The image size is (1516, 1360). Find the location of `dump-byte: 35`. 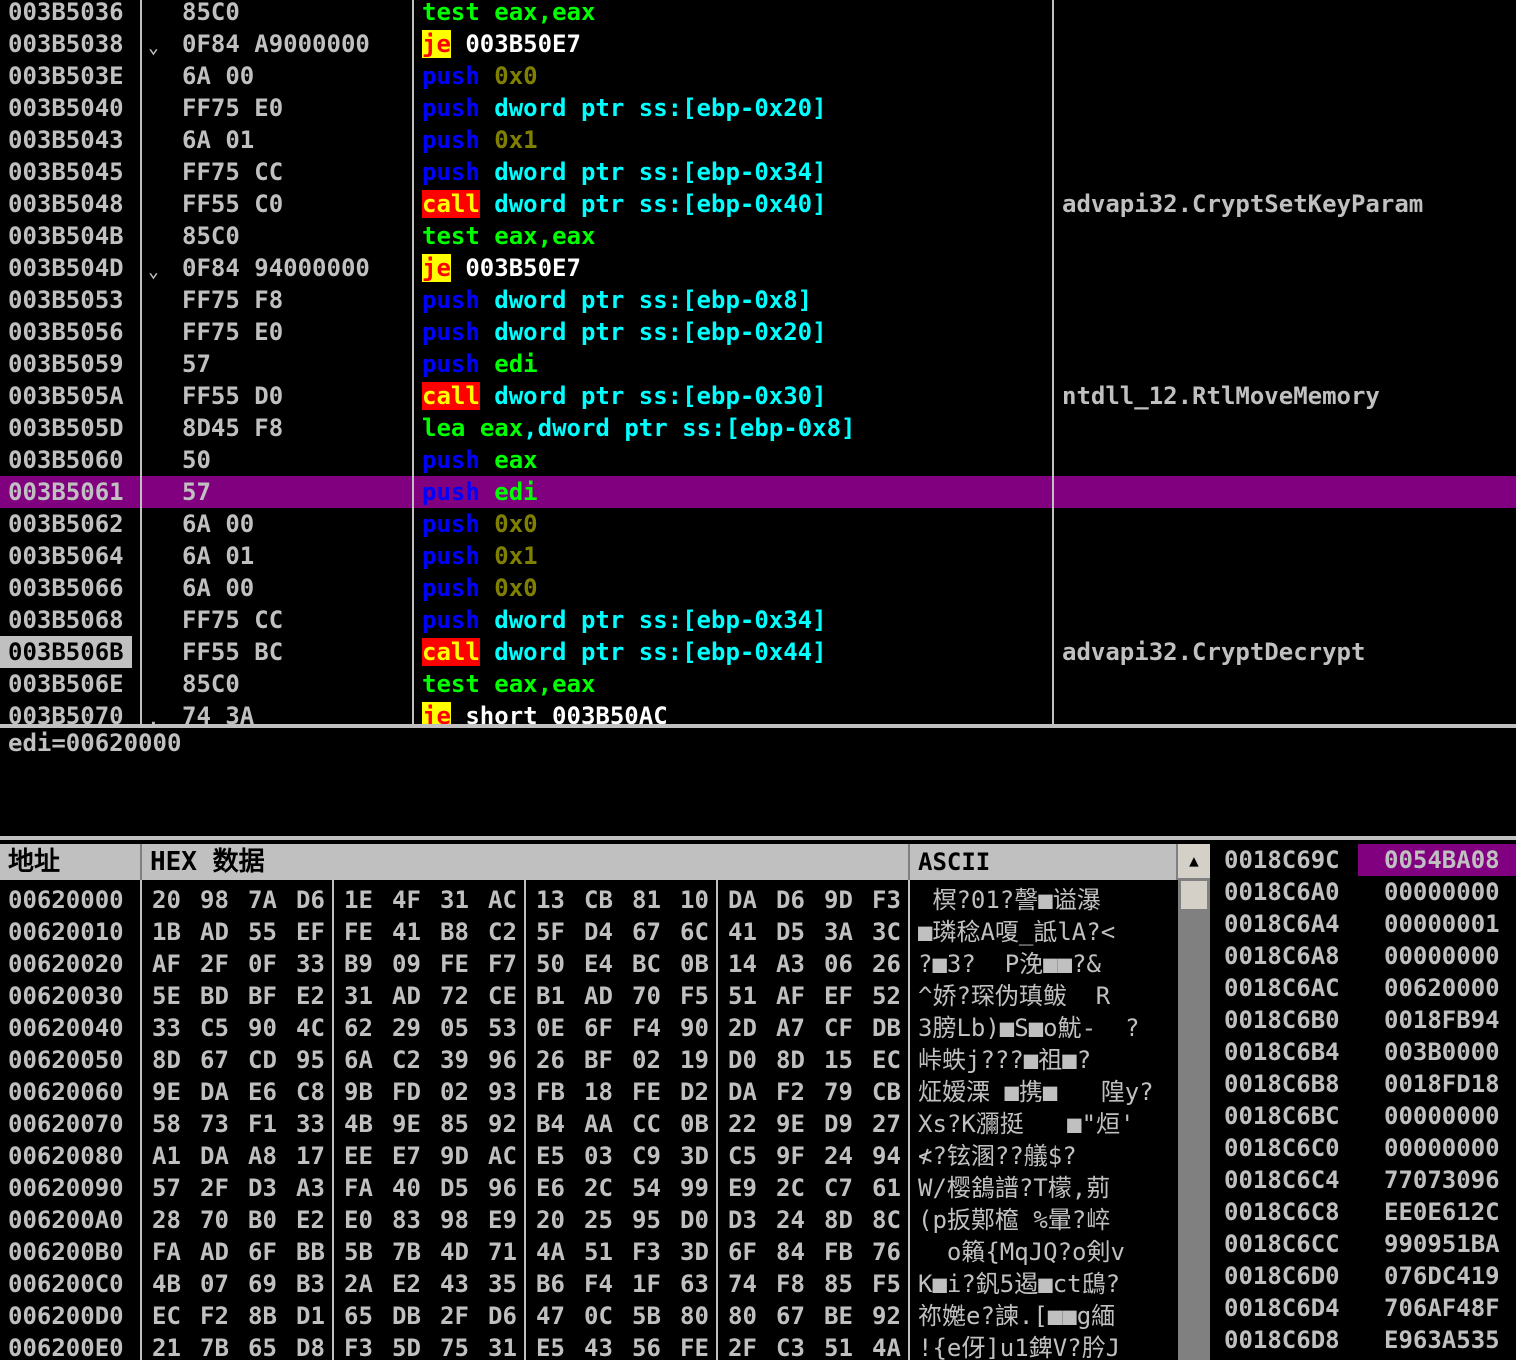

dump-byte: 35 is located at coordinates (502, 1284).